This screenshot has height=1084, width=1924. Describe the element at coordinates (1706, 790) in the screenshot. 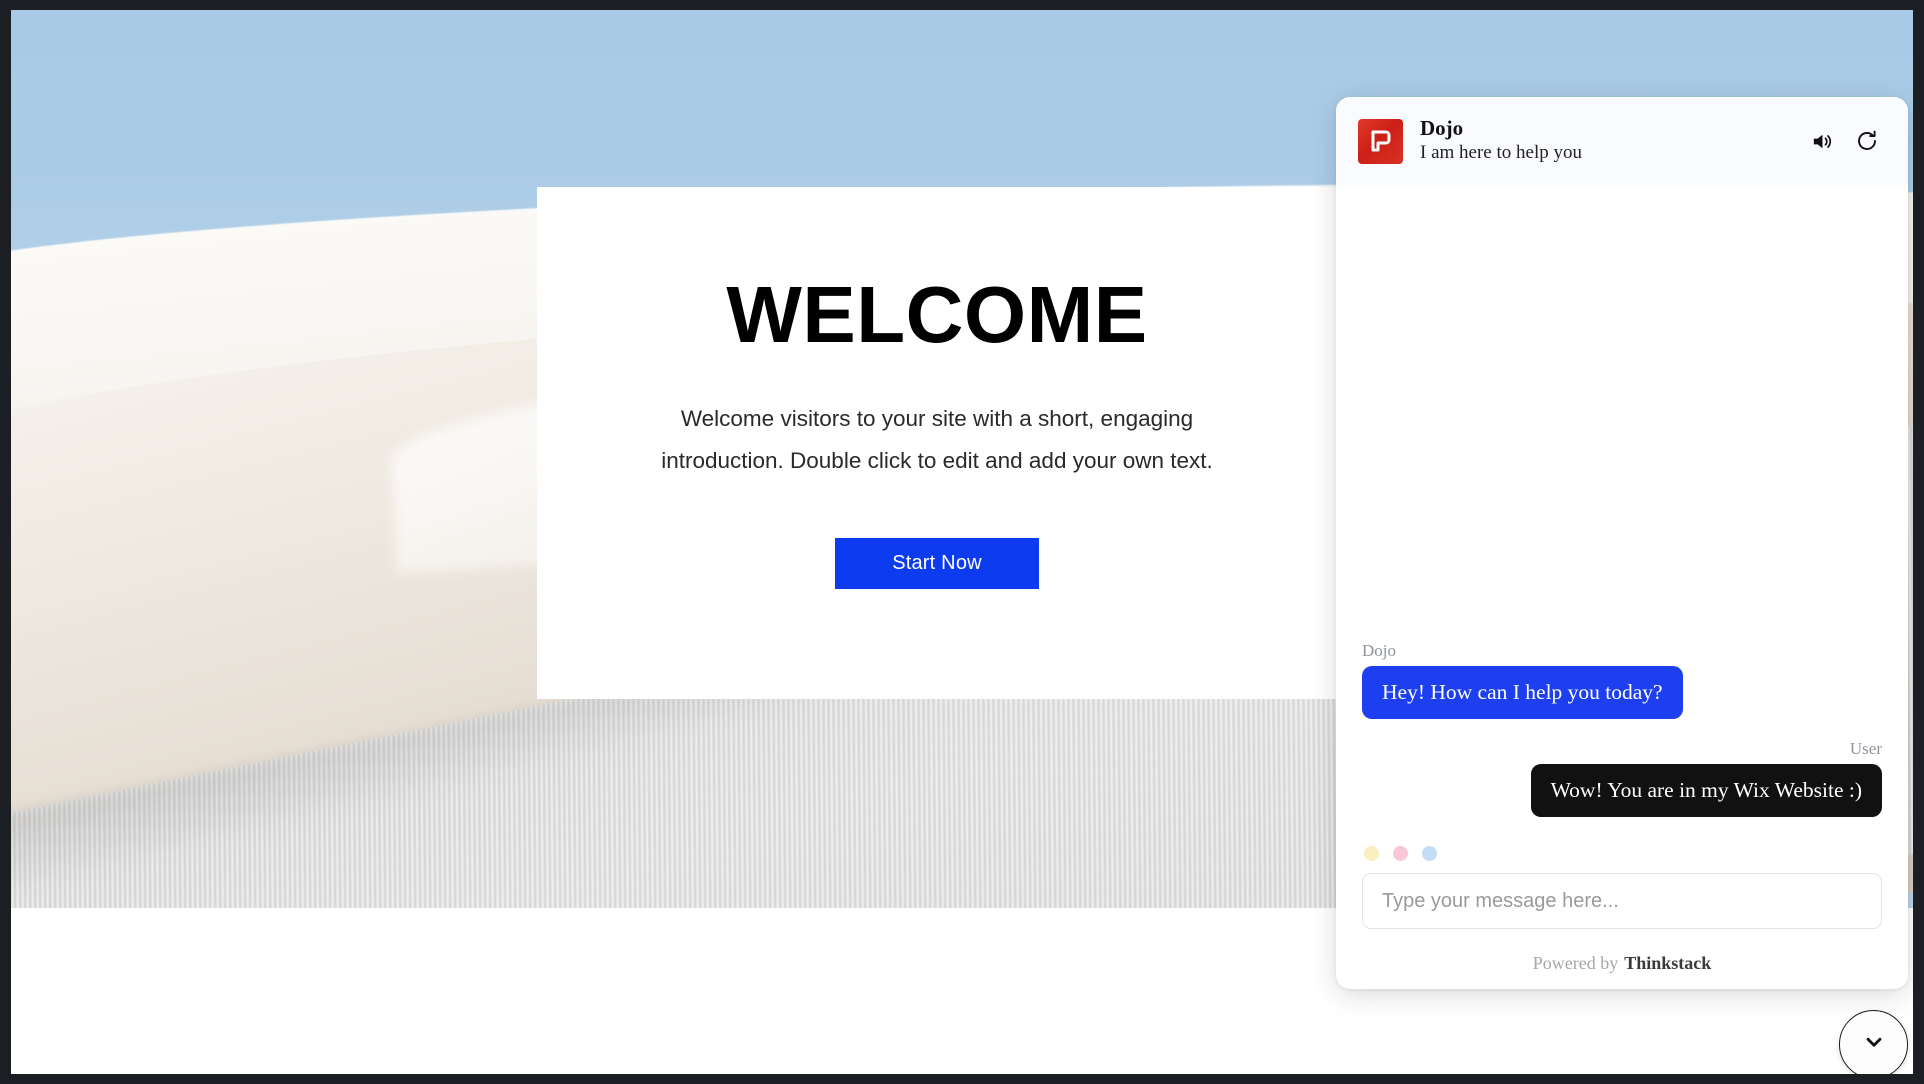

I see `message-bubble: Wow! You are in my Wix Website :)` at that location.